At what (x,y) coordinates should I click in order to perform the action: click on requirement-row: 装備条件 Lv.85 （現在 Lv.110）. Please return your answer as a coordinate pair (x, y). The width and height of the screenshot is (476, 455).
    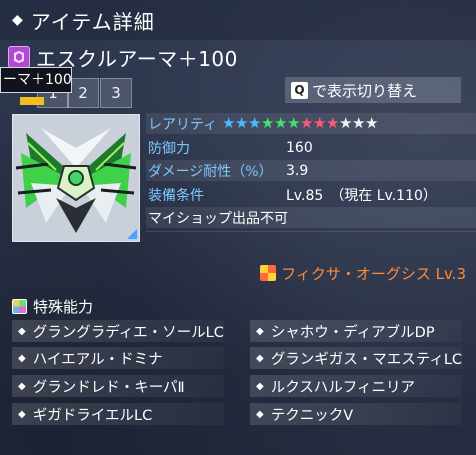
    Looking at the image, I should click on (311, 194).